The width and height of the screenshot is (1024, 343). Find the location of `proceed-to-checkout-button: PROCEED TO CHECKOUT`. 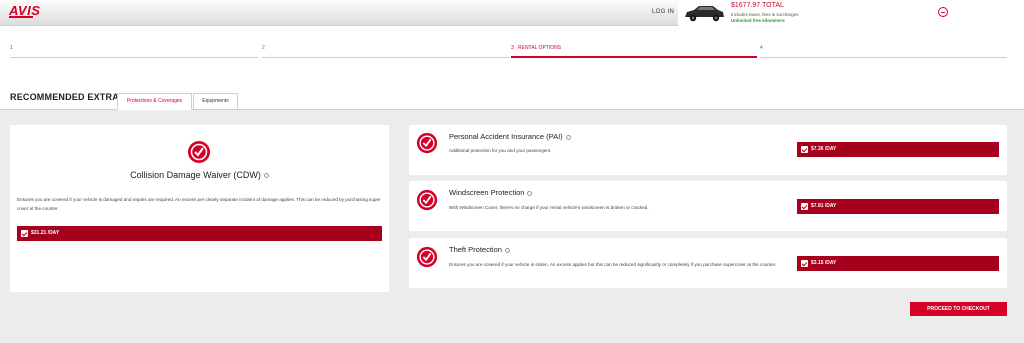

proceed-to-checkout-button: PROCEED TO CHECKOUT is located at coordinates (958, 309).